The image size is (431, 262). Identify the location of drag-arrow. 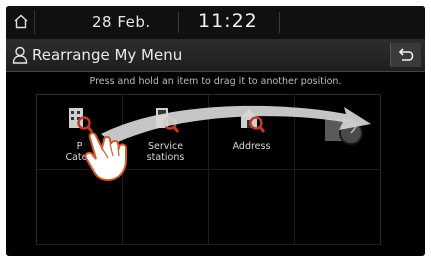
(236, 124).